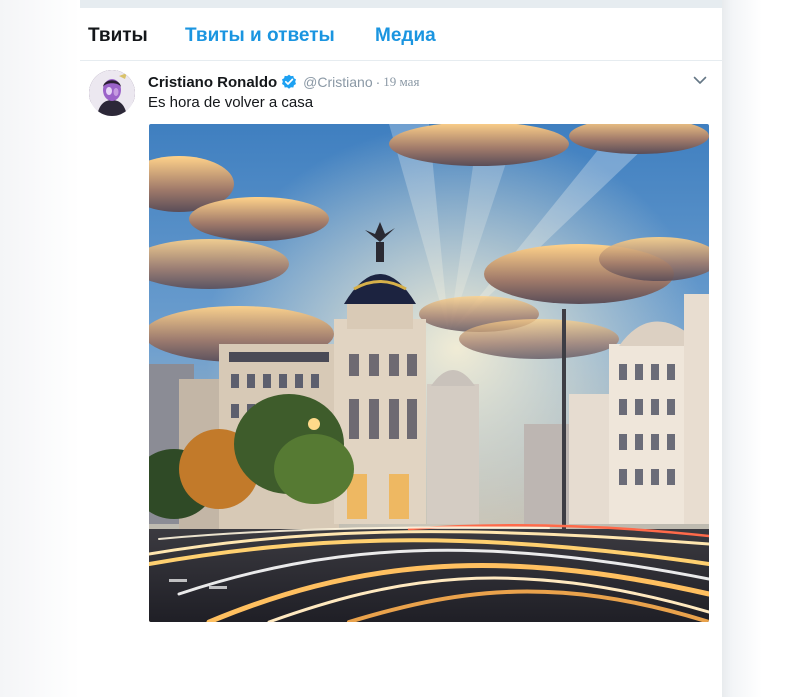 The image size is (786, 697). I want to click on author-handle: @Cristiano, so click(337, 82).